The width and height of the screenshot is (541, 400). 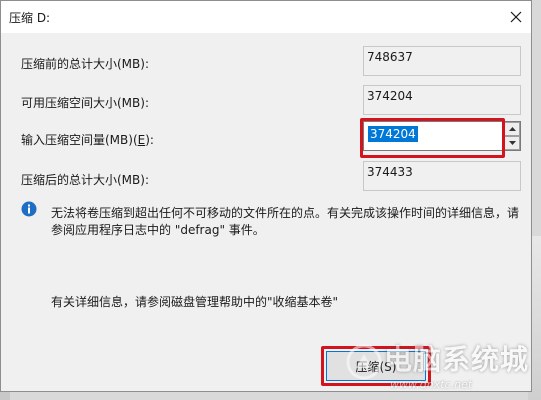 What do you see at coordinates (432, 138) in the screenshot?
I see `highlight-box-input` at bounding box center [432, 138].